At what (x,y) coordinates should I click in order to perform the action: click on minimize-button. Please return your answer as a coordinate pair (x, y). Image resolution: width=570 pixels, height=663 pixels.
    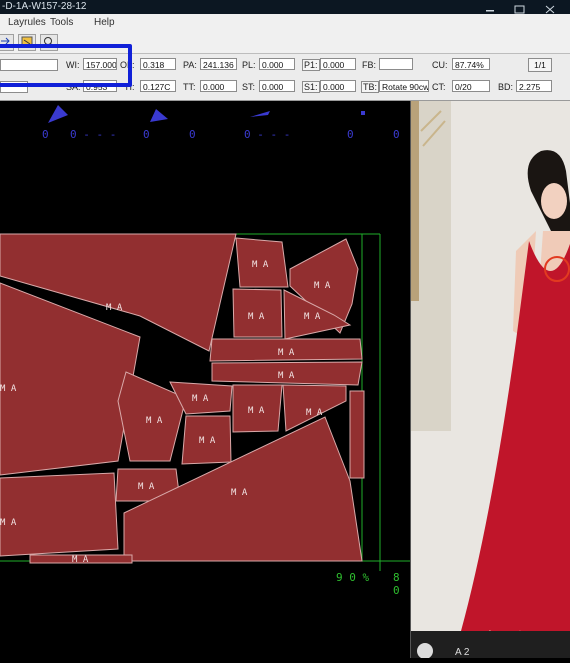
    Looking at the image, I should click on (490, 7).